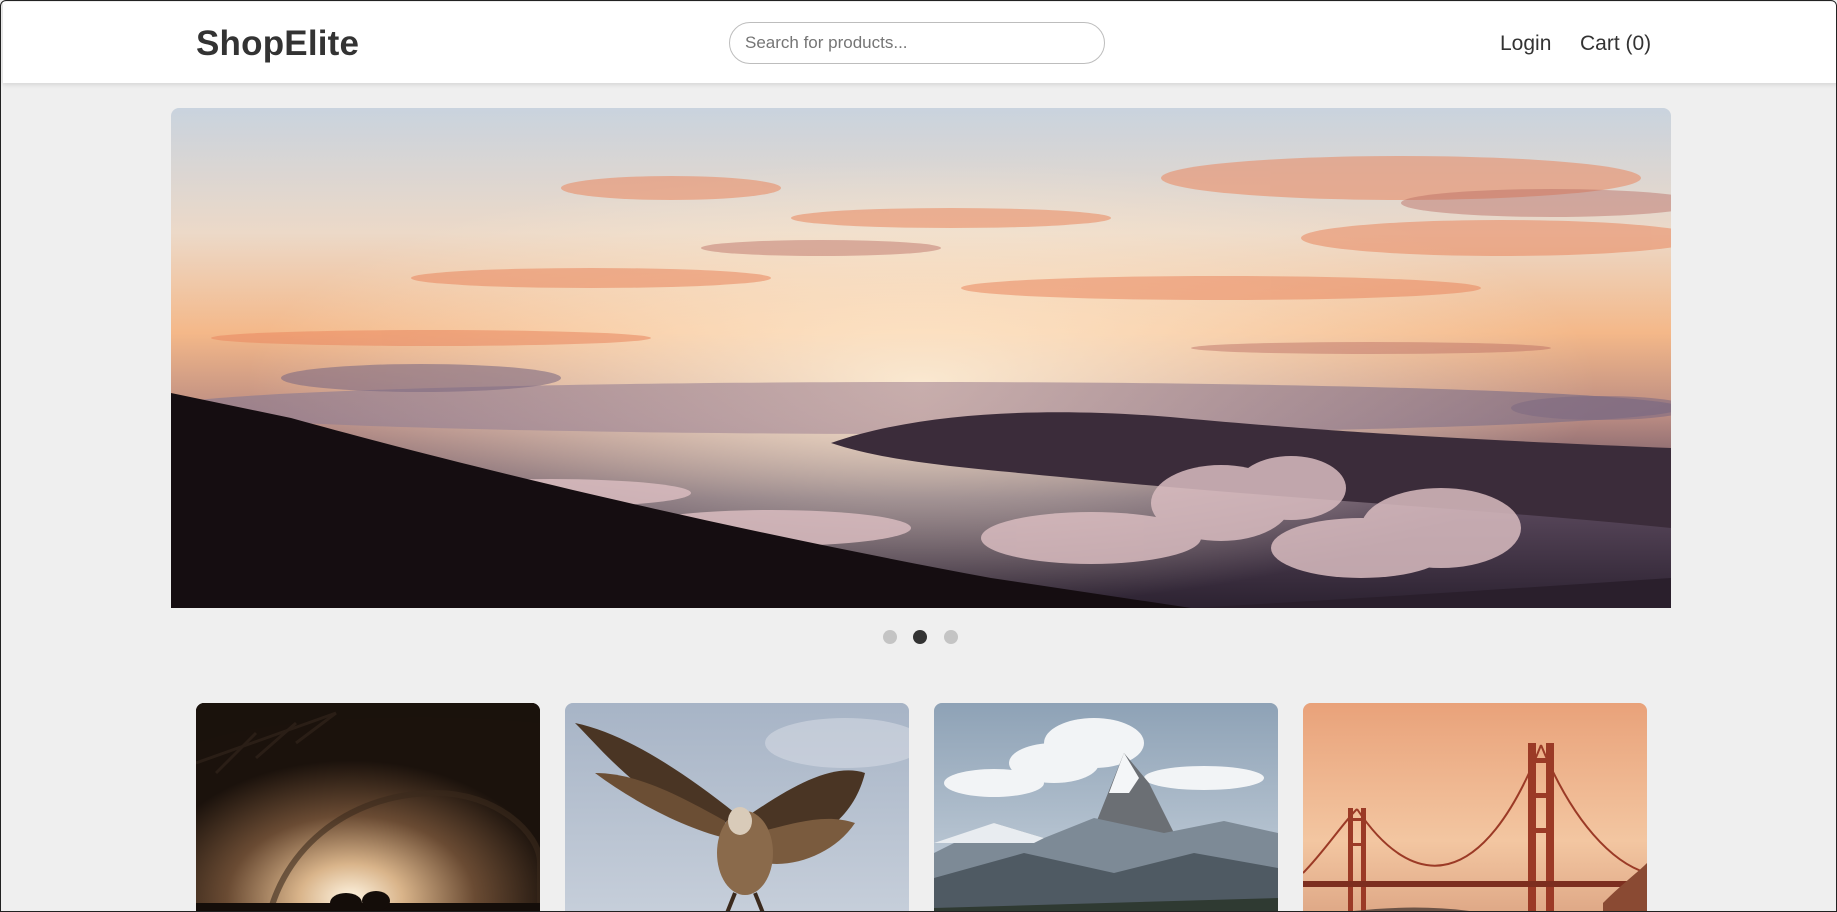 The height and width of the screenshot is (912, 1837). What do you see at coordinates (277, 44) in the screenshot?
I see `site-logo: ShopElite` at bounding box center [277, 44].